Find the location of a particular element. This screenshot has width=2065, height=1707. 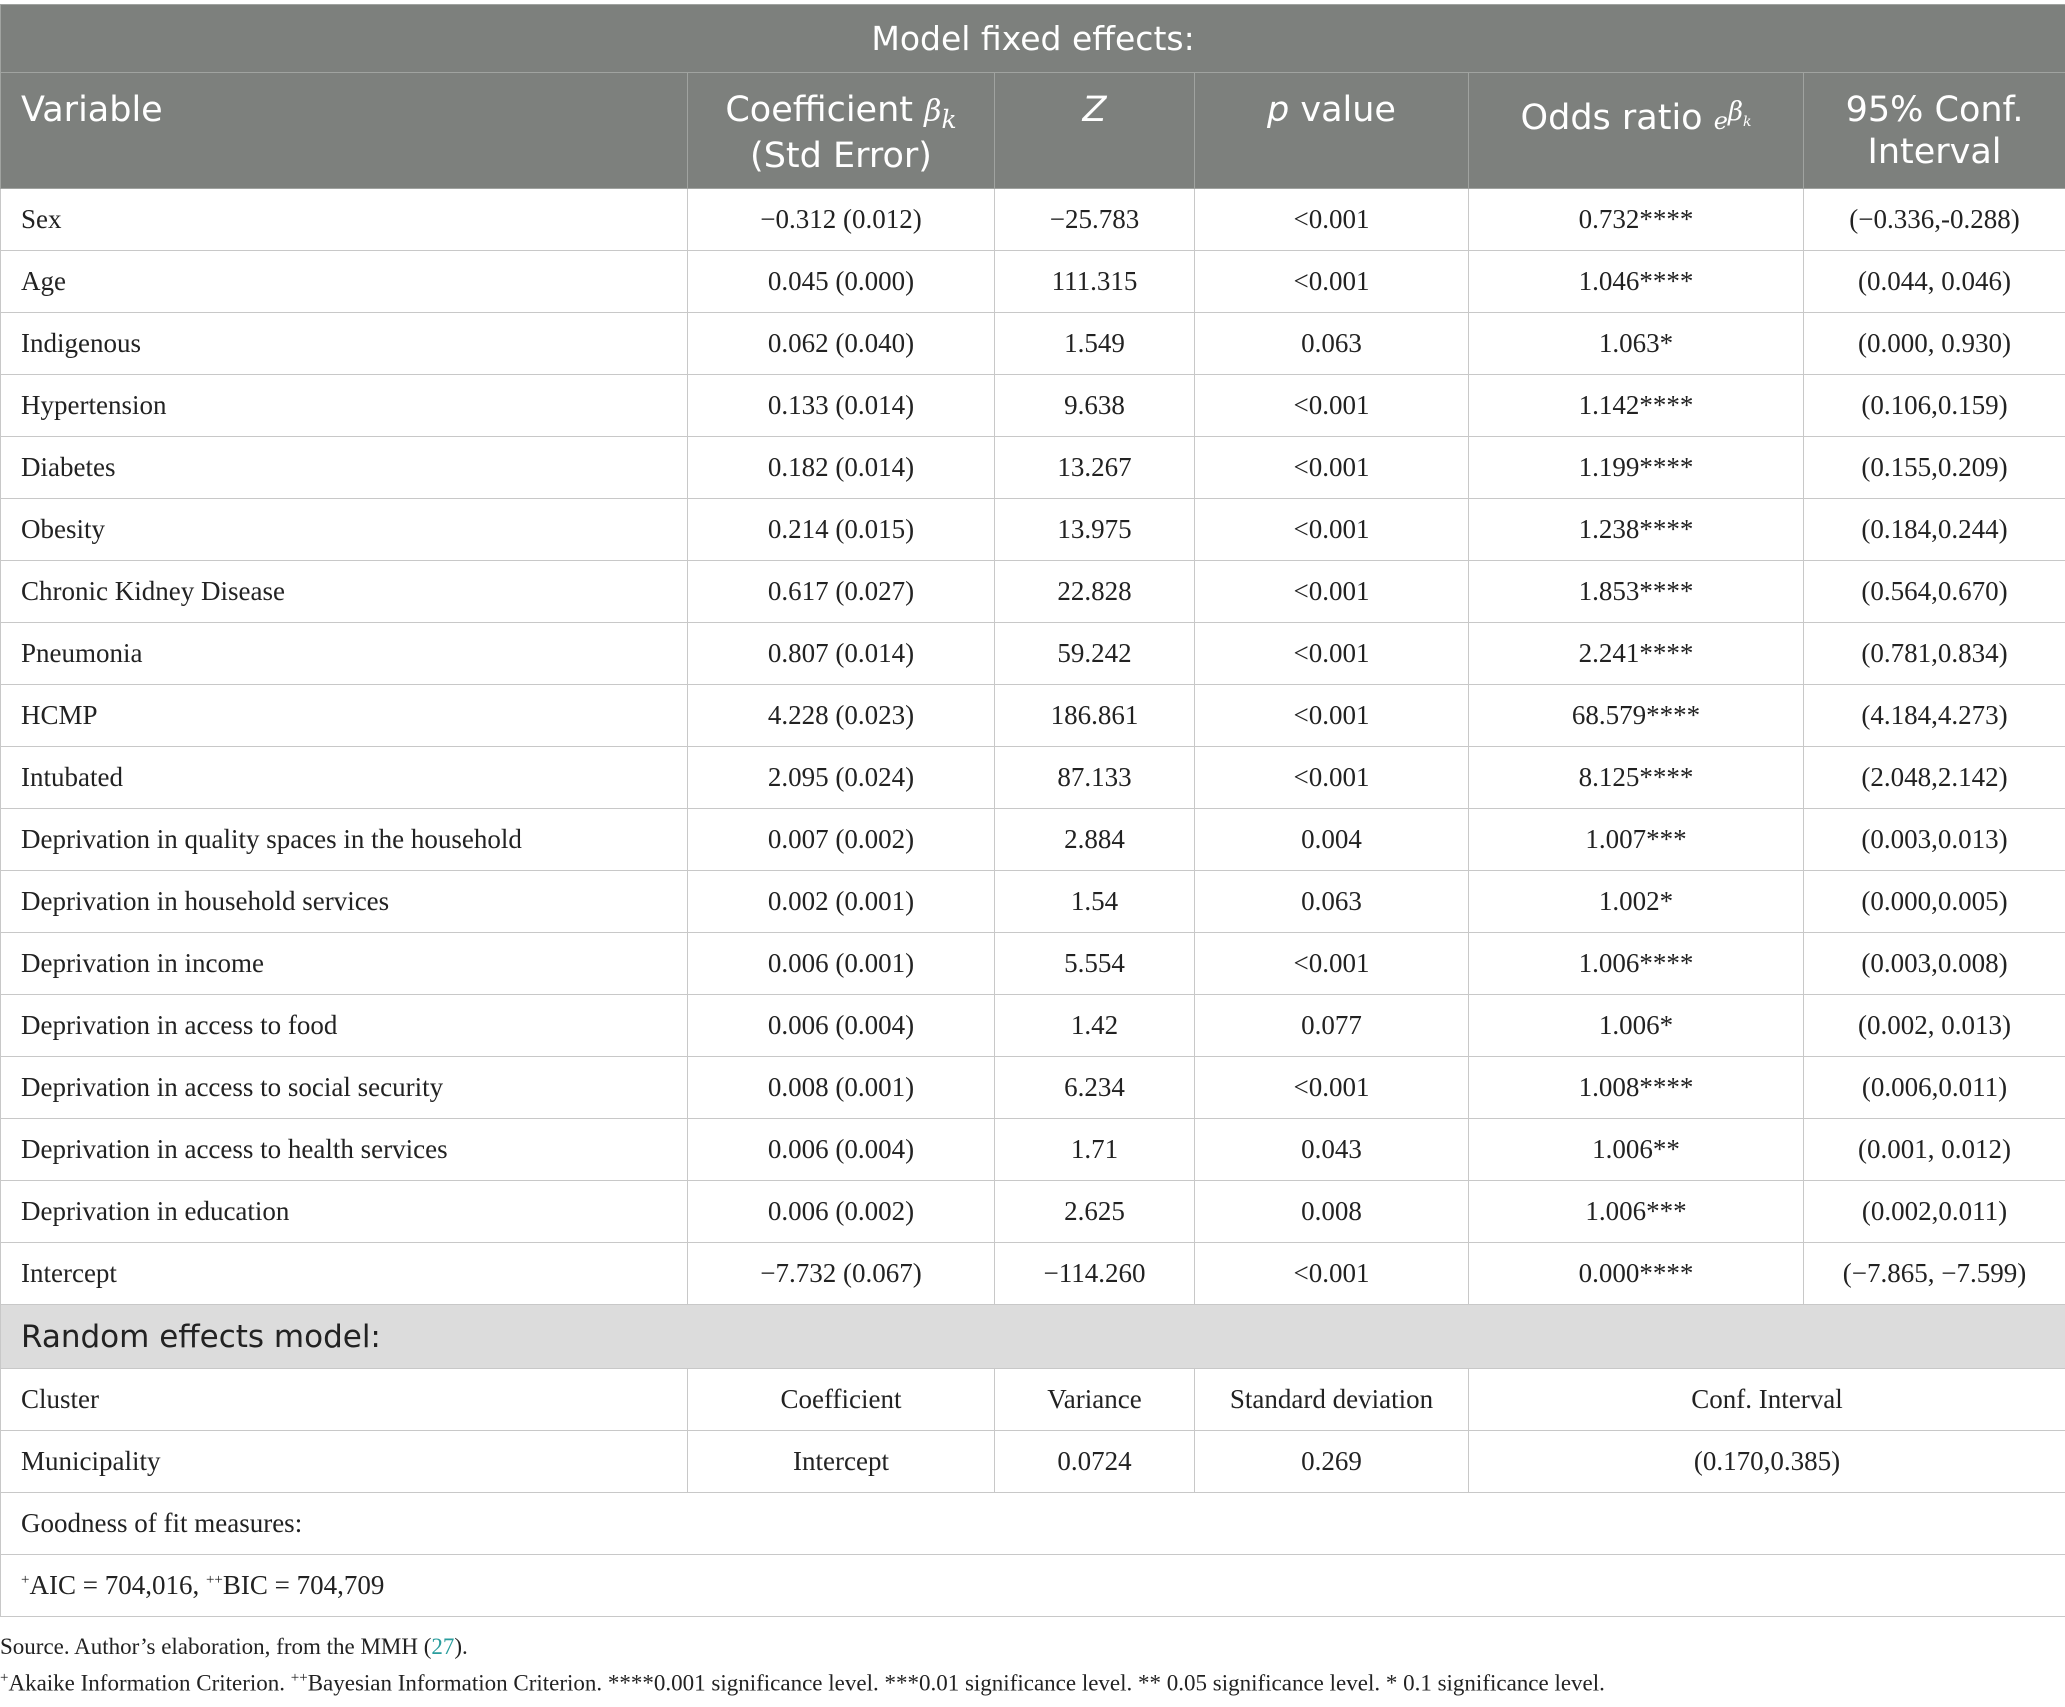

fit-values-row: +AIC = 704,016, ++BIC = 704,709 is located at coordinates (1032, 1585).